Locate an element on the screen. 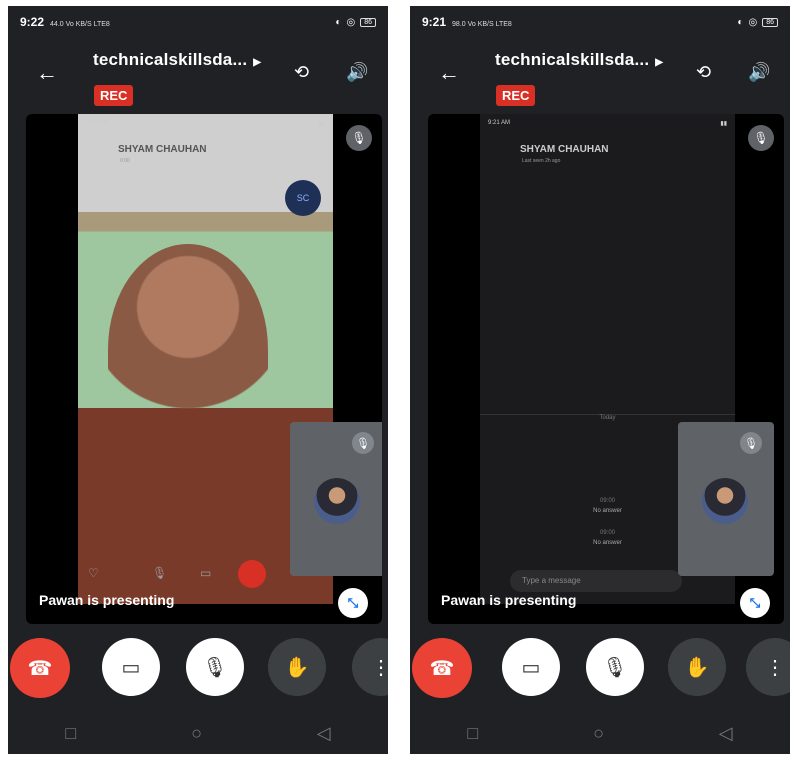  network-info: 44.0 Vo KB/S LTE8 is located at coordinates (80, 24).